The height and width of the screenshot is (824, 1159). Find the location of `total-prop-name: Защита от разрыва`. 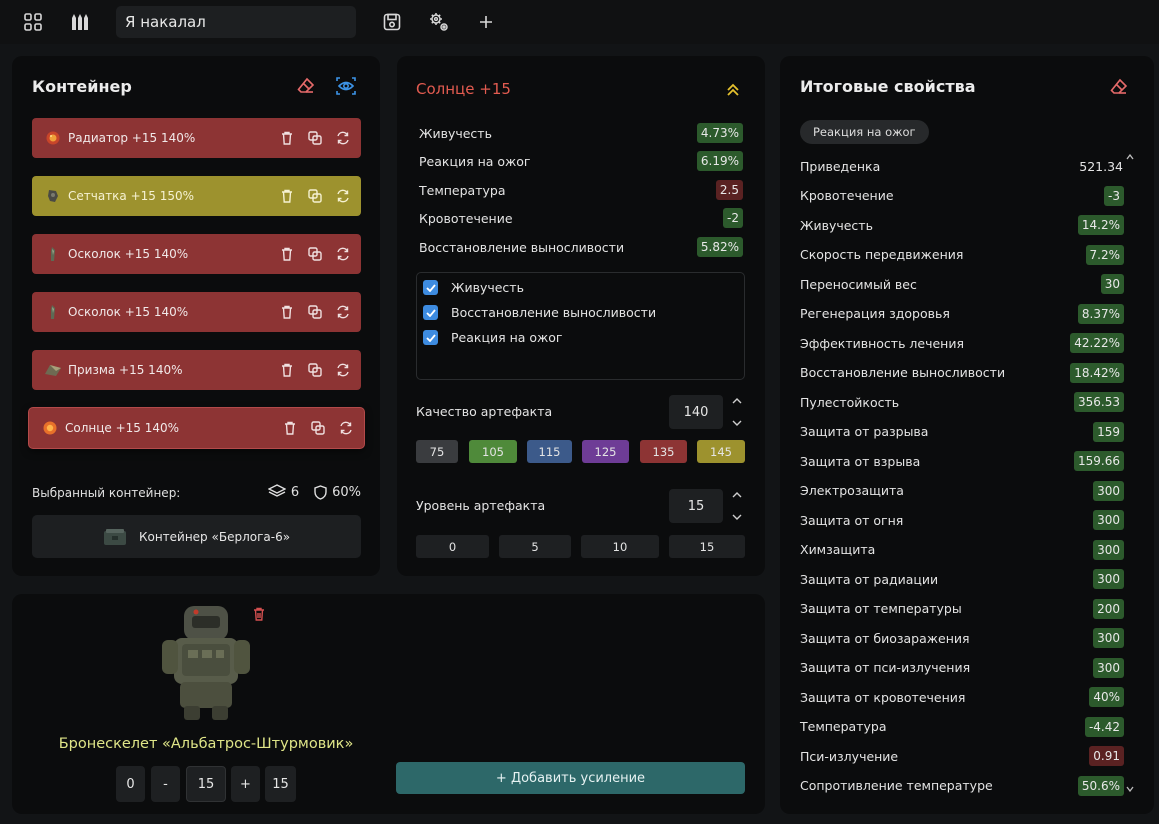

total-prop-name: Защита от разрыва is located at coordinates (864, 431).